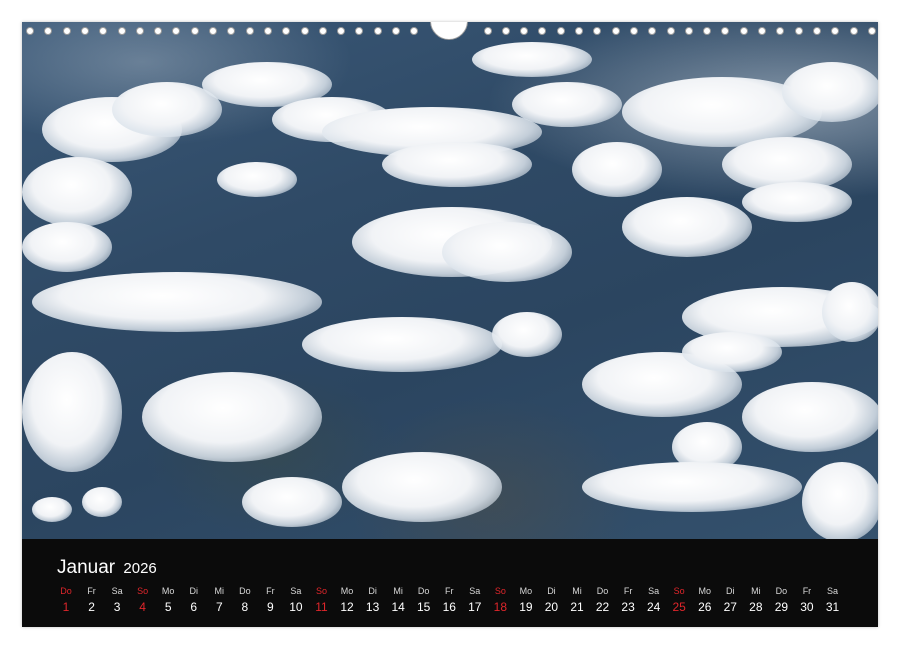 This screenshot has width=899, height=648. I want to click on spiral-binding, so click(450, 31).